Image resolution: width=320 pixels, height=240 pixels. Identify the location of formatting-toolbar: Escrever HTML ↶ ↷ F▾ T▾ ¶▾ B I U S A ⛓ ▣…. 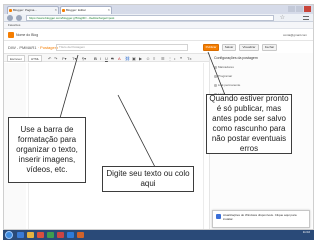
(106, 57).